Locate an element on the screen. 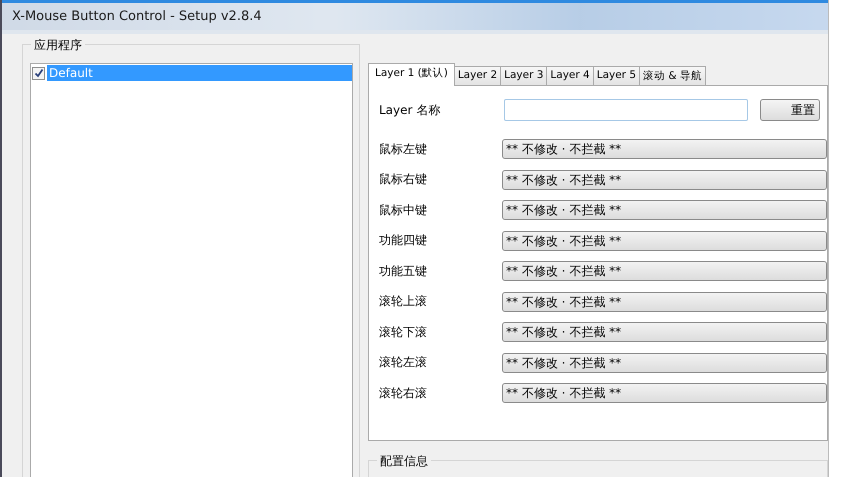 The height and width of the screenshot is (477, 868). field-label: 滚轮左滚 is located at coordinates (403, 363).